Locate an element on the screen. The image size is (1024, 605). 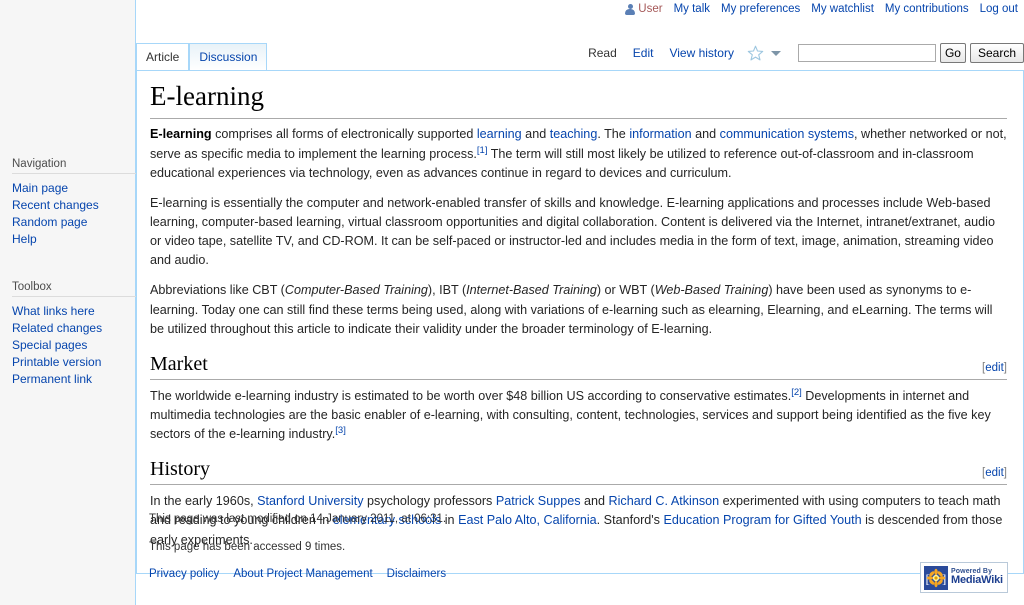
reference-1-link: [1] is located at coordinates (482, 149).